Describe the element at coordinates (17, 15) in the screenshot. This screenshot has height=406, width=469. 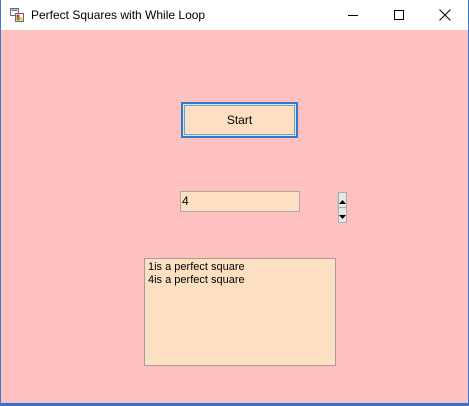
I see `winforms-app-icon` at that location.